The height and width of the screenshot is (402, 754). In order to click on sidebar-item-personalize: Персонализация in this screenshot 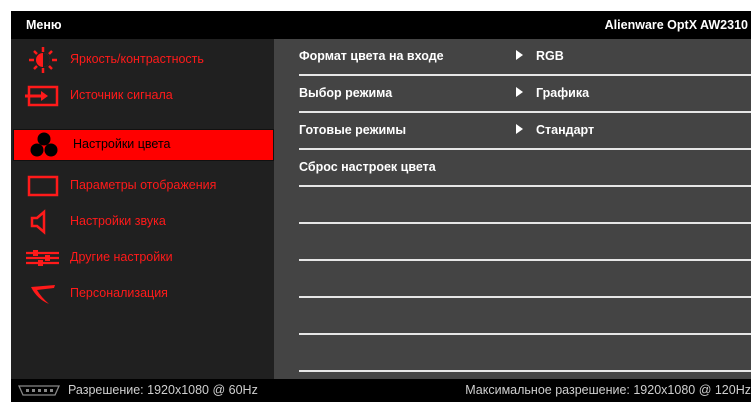, I will do `click(142, 294)`.